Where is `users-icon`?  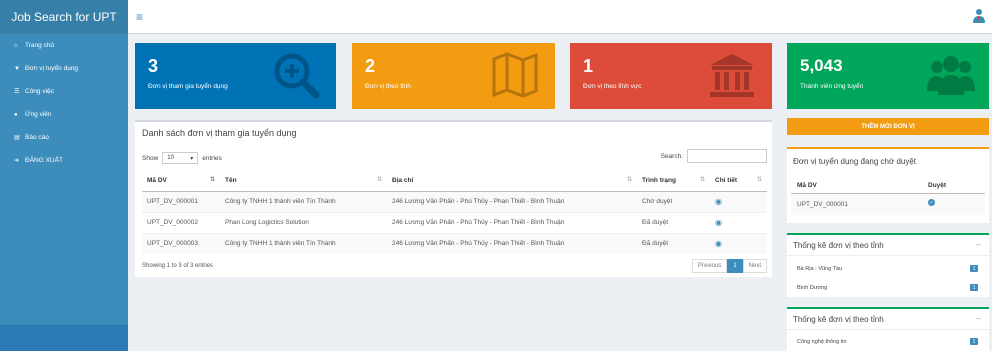
users-icon is located at coordinates (951, 75).